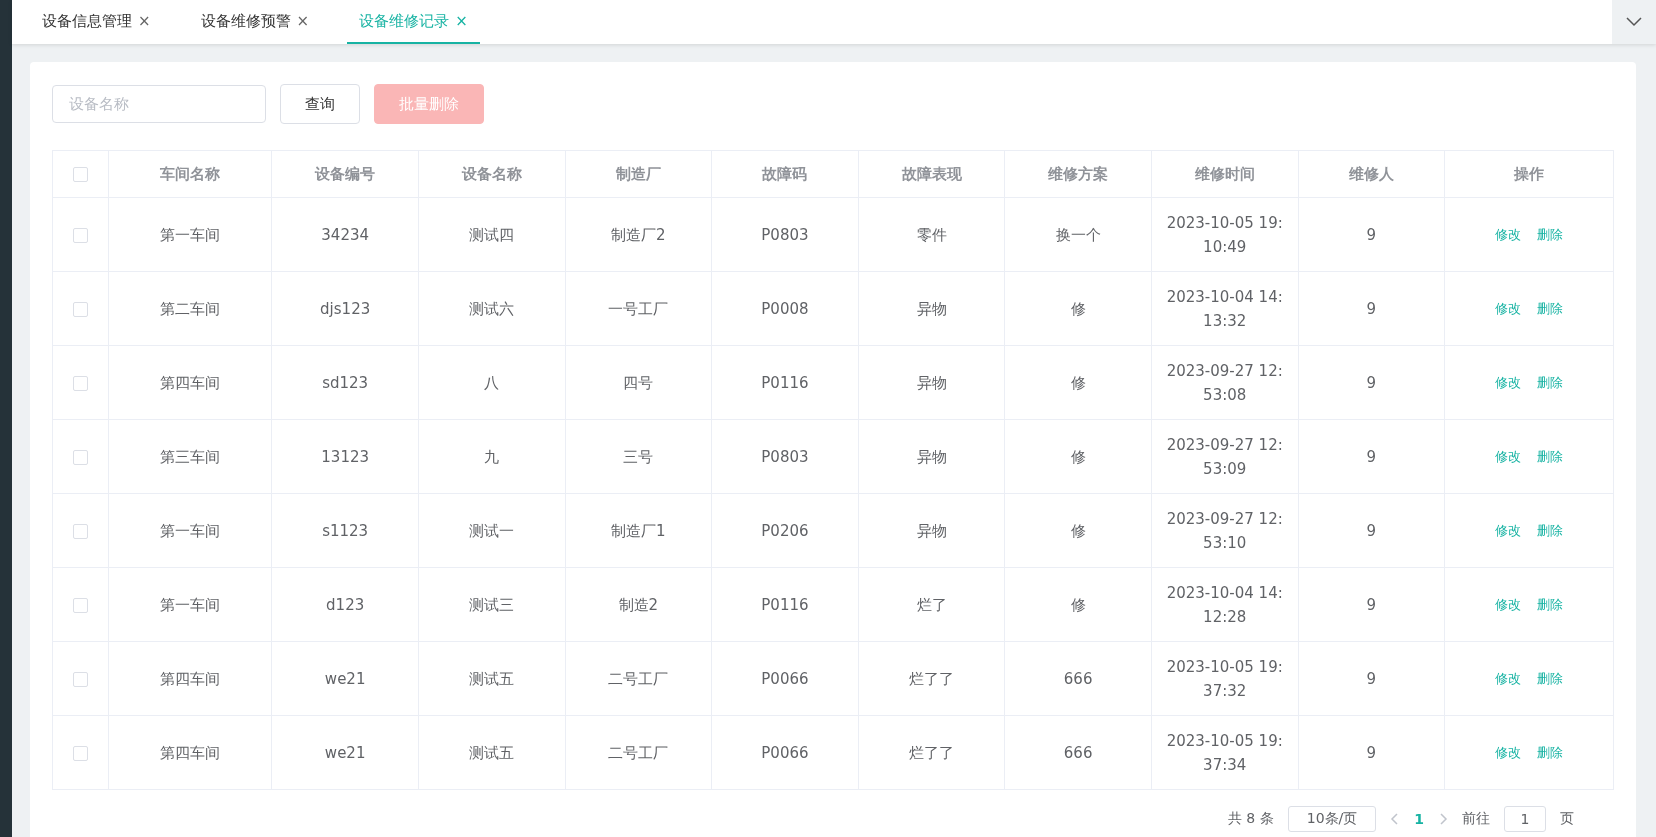  I want to click on table-cell: djs123, so click(345, 308).